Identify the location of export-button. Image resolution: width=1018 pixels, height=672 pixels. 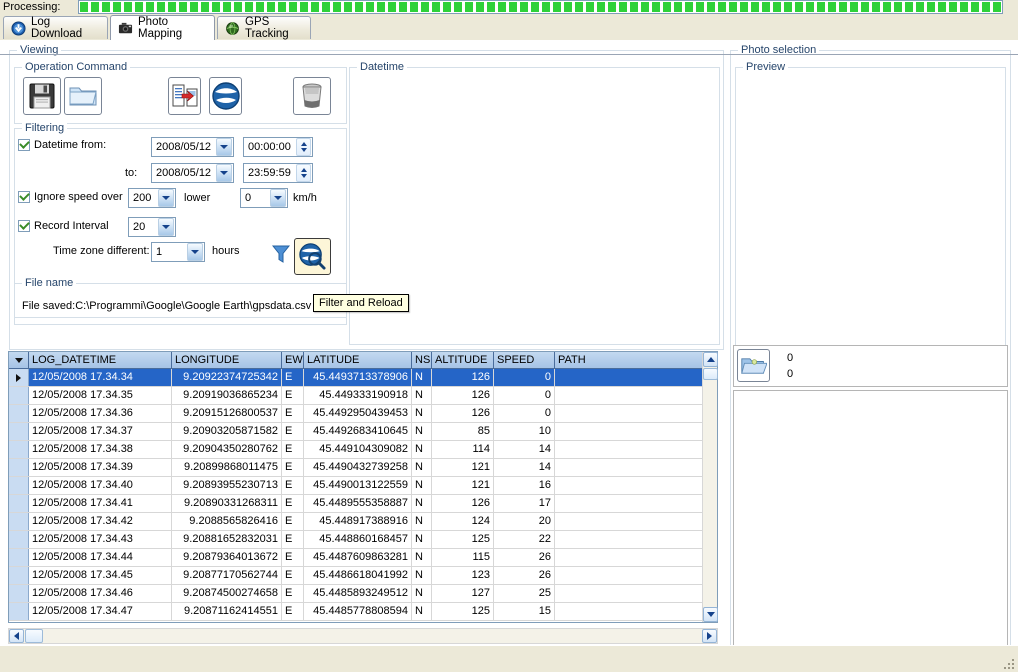
(184, 96).